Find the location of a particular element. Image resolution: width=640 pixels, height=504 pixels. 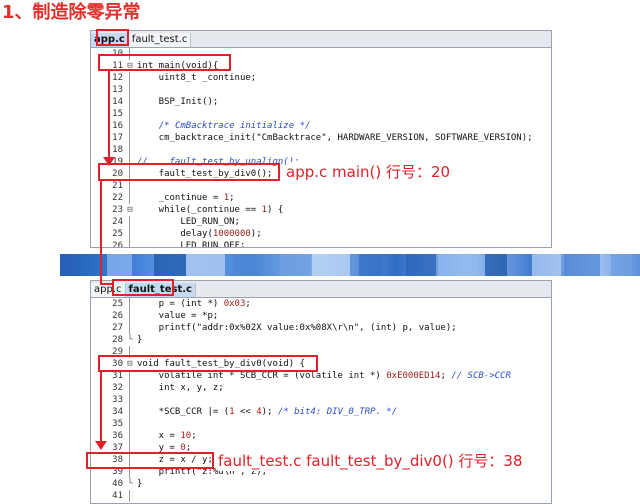

code-text: BSP_Init(); is located at coordinates (178, 102).